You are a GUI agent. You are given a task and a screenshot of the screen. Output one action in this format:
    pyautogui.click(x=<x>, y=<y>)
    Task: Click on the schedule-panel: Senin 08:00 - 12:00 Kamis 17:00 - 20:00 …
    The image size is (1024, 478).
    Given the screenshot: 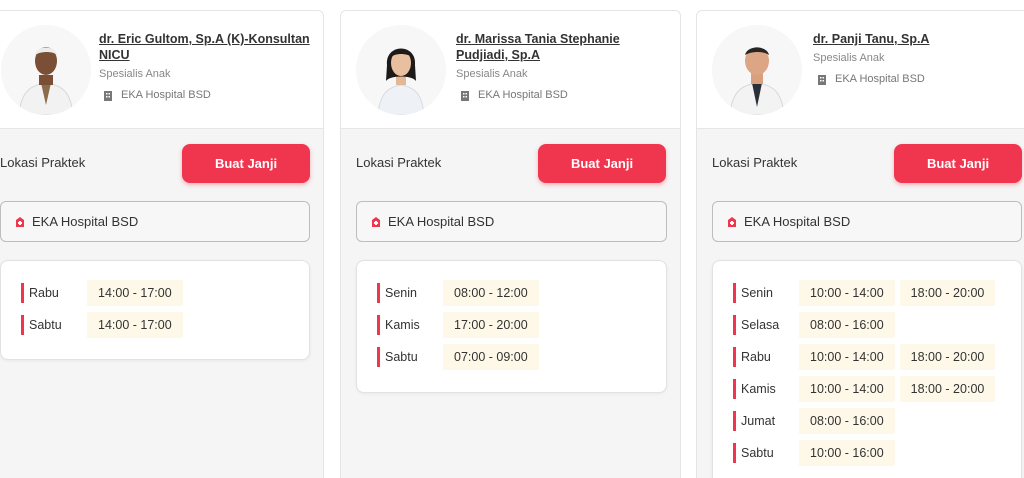 What is the action you would take?
    pyautogui.click(x=511, y=326)
    